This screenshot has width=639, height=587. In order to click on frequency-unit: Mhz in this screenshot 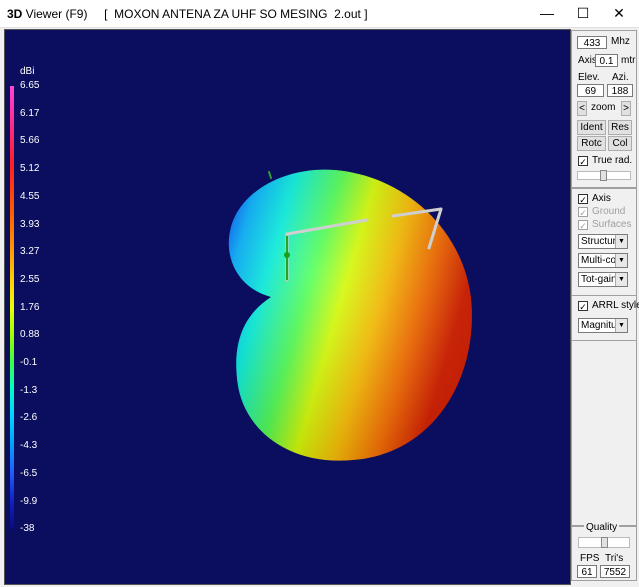, I will do `click(620, 41)`.